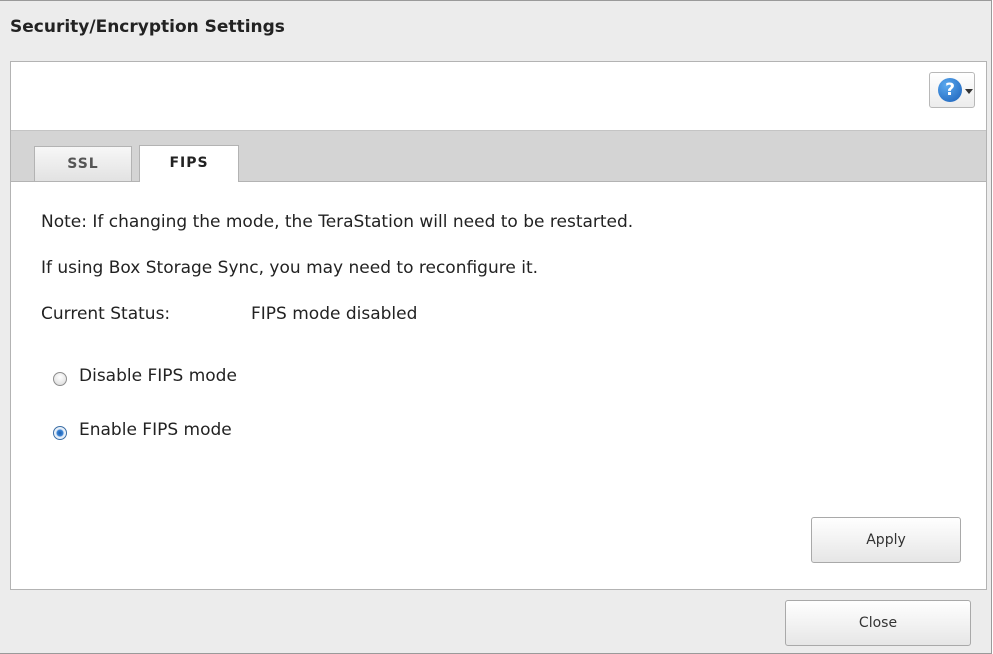 The width and height of the screenshot is (993, 654). I want to click on close-button: Close, so click(878, 623).